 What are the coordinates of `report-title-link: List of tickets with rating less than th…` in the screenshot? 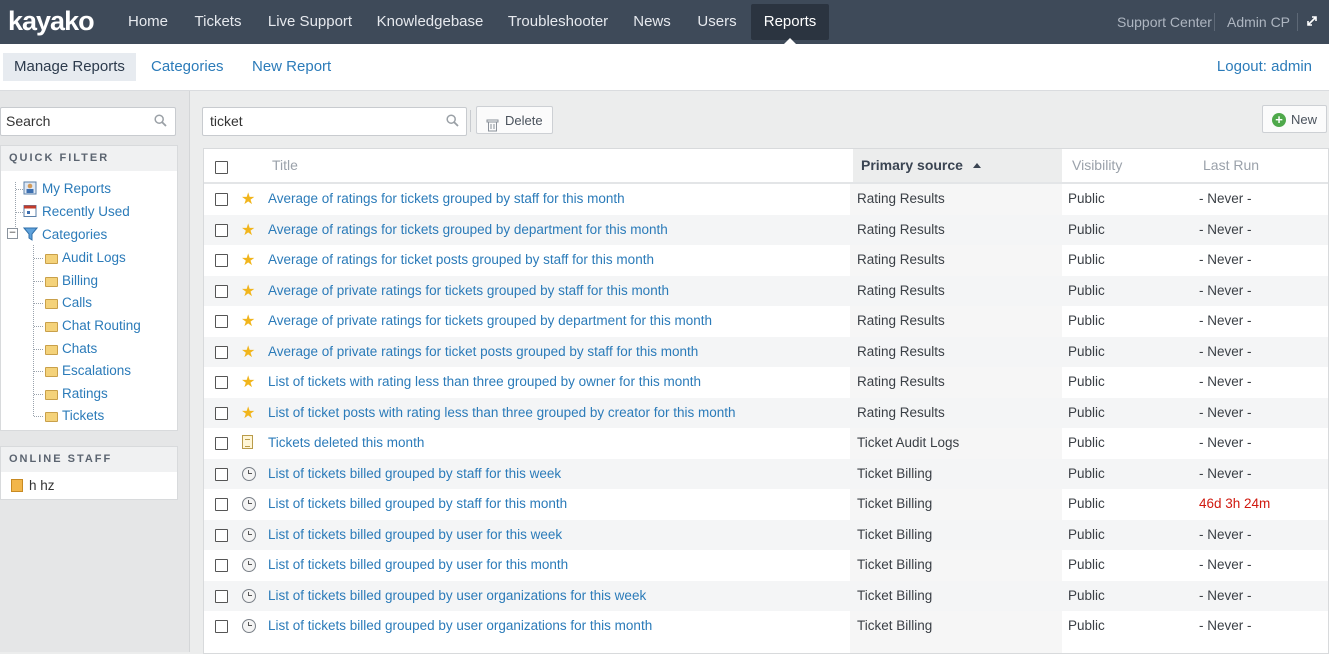 It's located at (484, 382).